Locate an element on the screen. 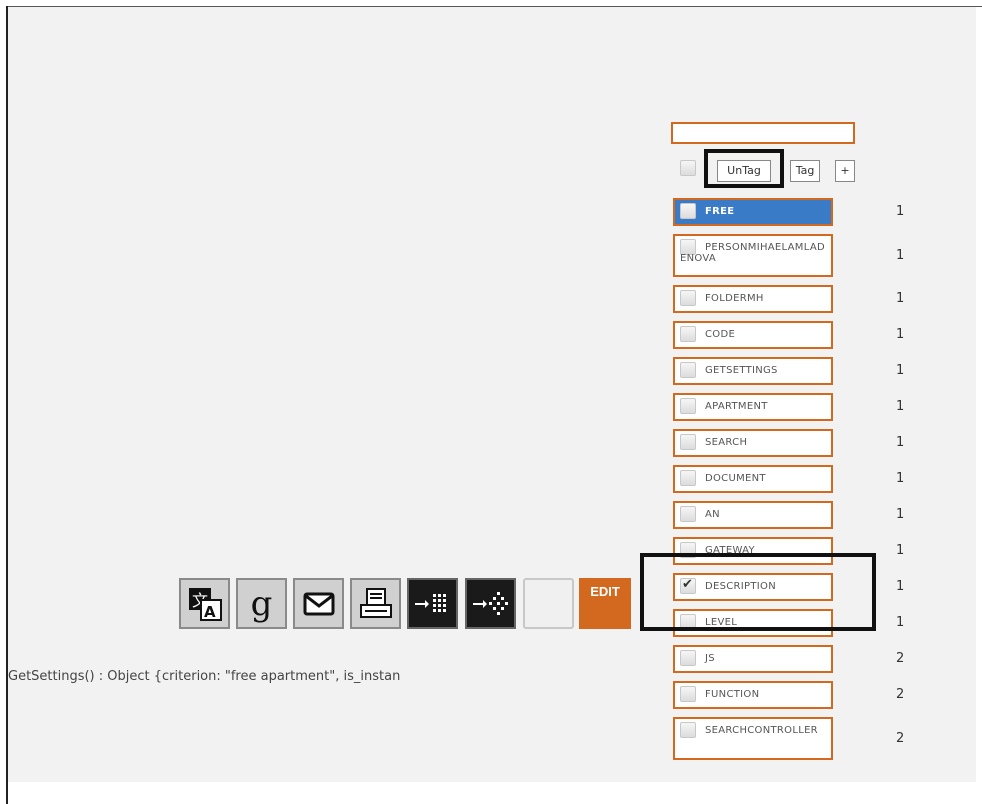 This screenshot has height=804, width=982. add-tag-button: + is located at coordinates (845, 171).